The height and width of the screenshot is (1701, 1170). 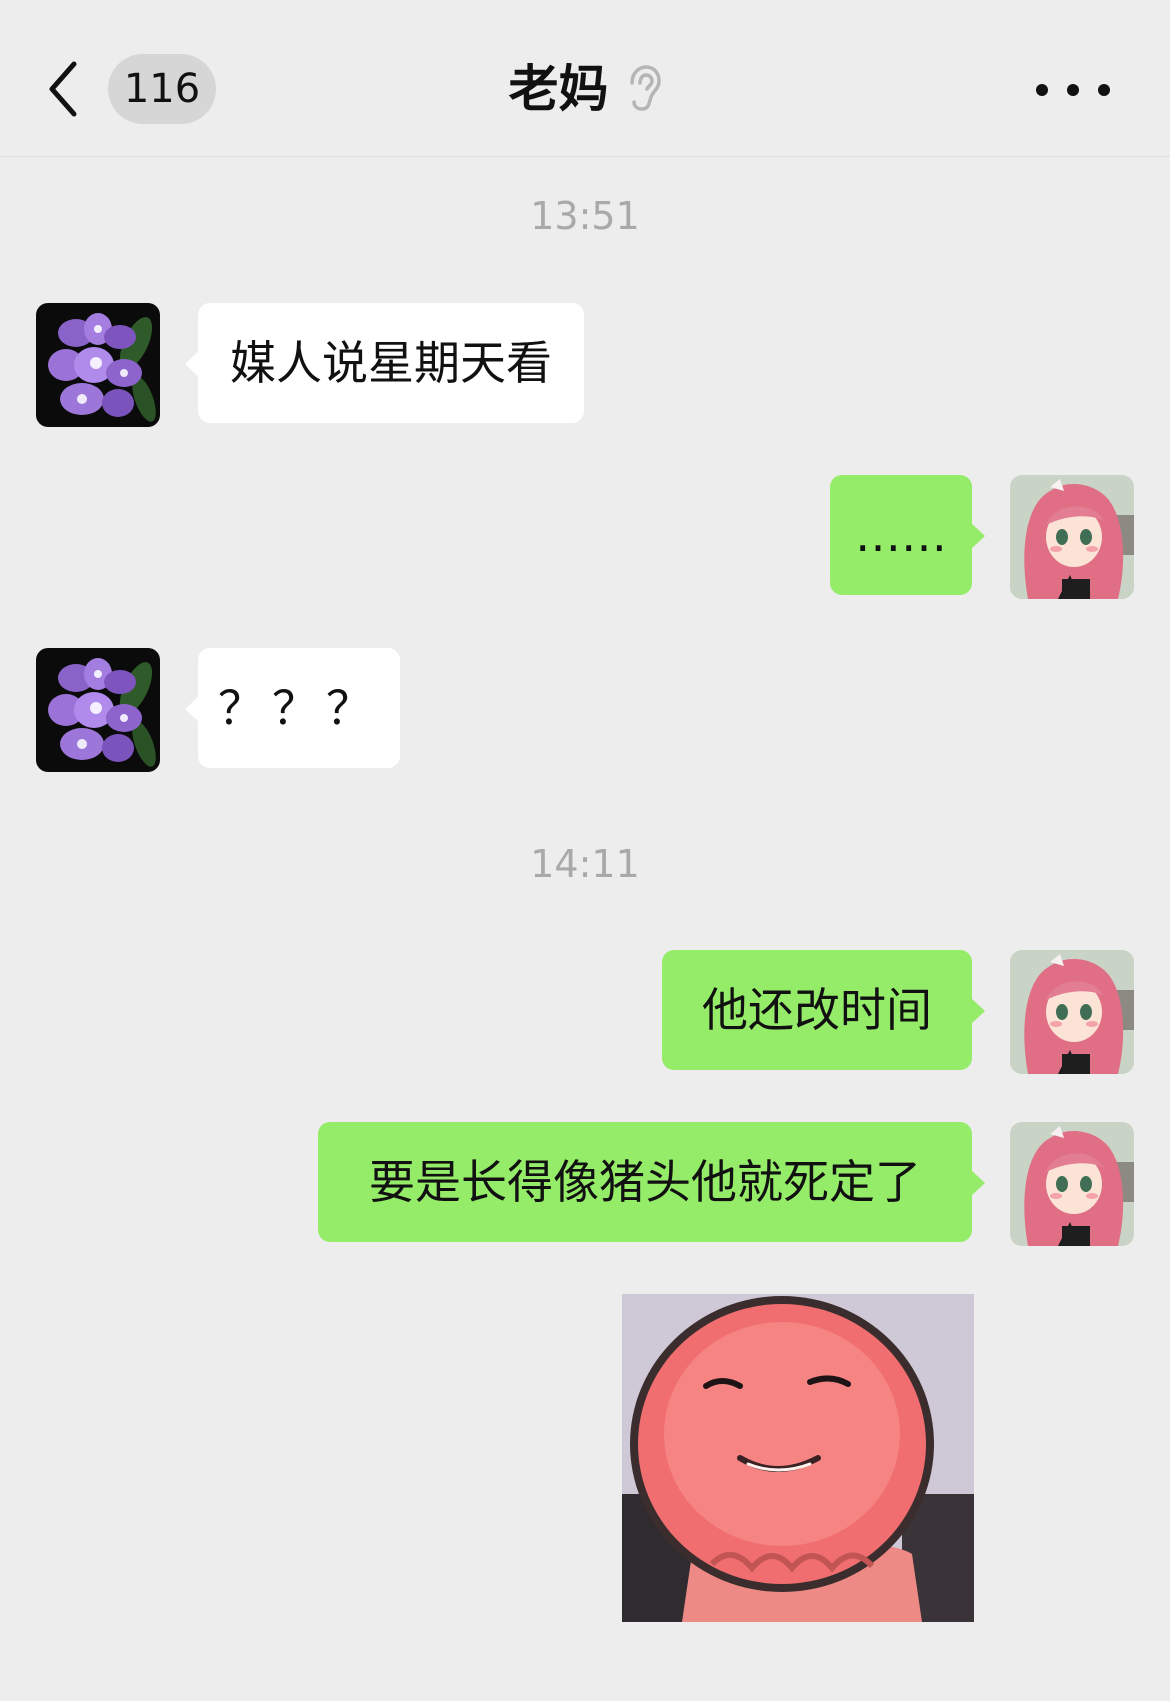 What do you see at coordinates (585, 864) in the screenshot?
I see `timestamp: 14:11` at bounding box center [585, 864].